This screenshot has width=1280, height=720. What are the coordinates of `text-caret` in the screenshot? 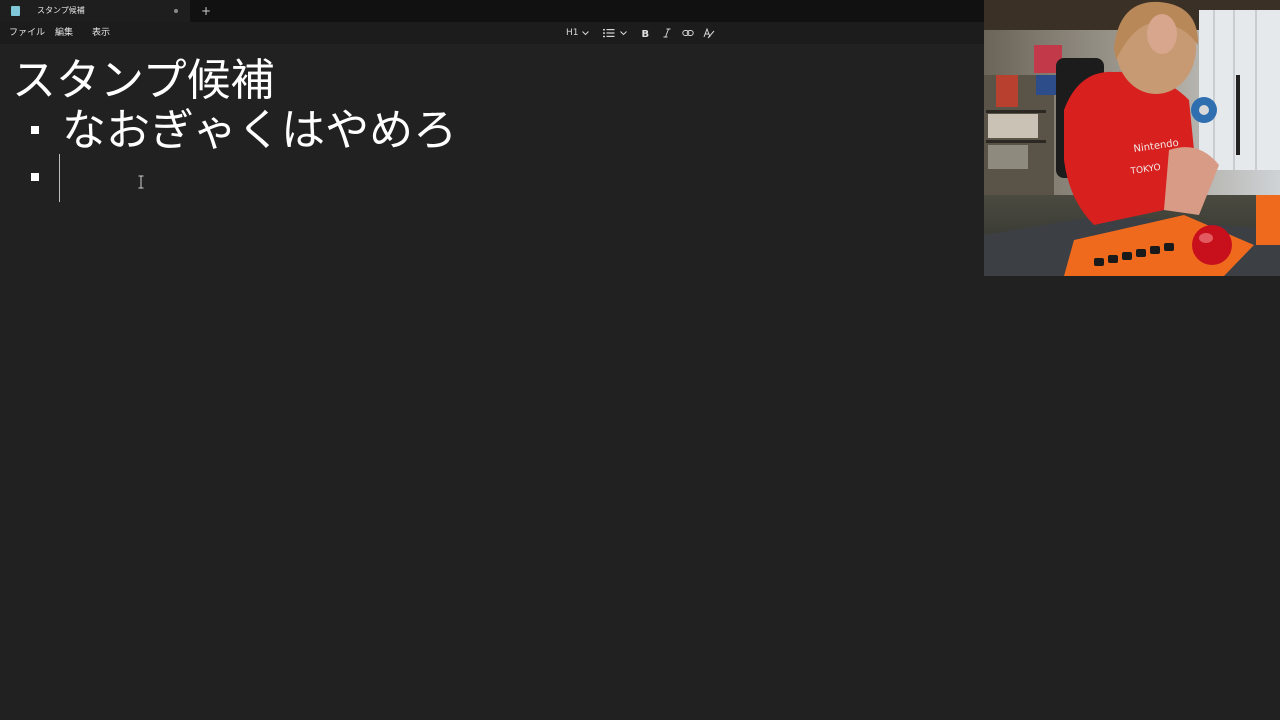 It's located at (59, 178).